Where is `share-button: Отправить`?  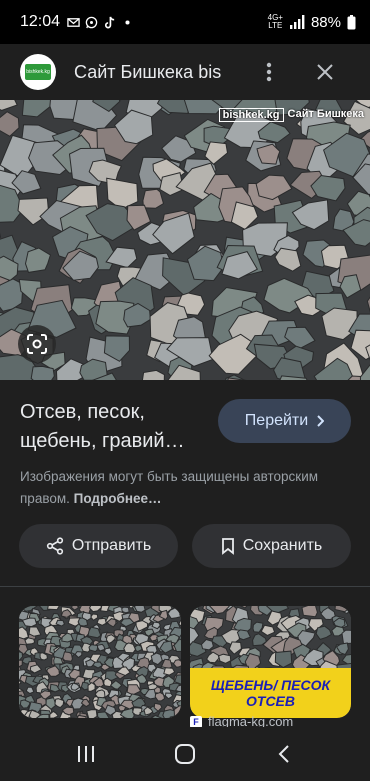 share-button: Отправить is located at coordinates (98, 546).